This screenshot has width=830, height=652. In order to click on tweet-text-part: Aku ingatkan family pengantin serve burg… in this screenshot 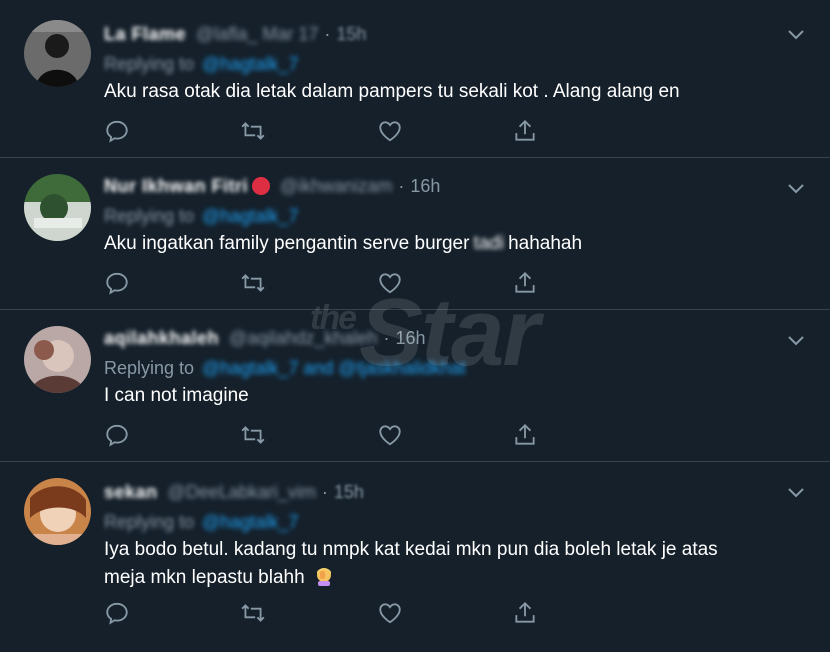, I will do `click(287, 243)`.